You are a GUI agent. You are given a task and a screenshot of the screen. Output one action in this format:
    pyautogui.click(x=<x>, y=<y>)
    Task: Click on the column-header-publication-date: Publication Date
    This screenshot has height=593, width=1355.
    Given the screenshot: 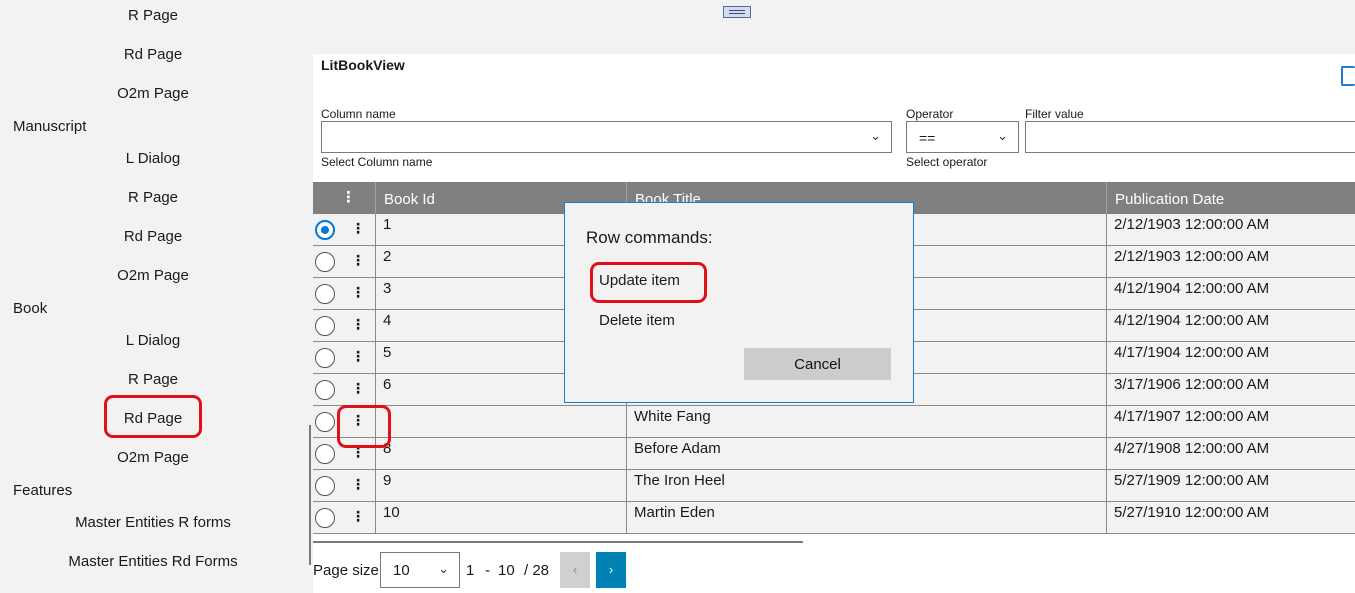 What is the action you would take?
    pyautogui.click(x=1231, y=198)
    